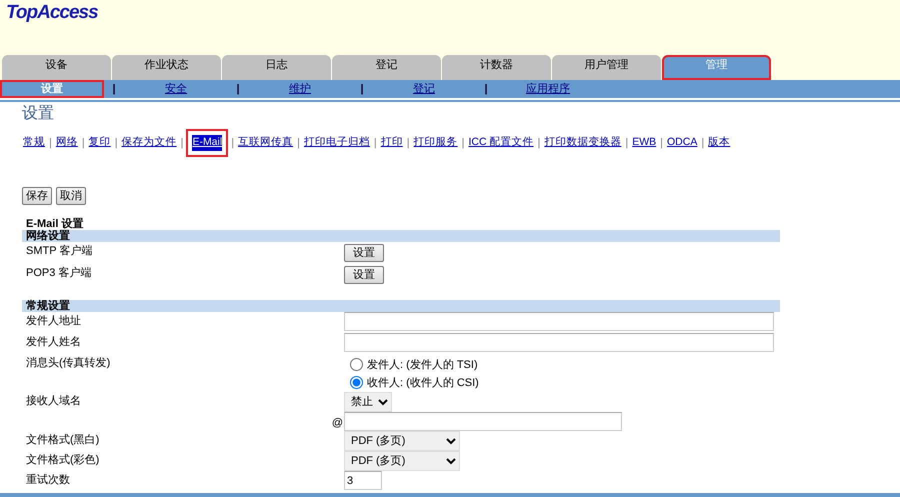  Describe the element at coordinates (363, 480) in the screenshot. I see `text-field: 3` at that location.